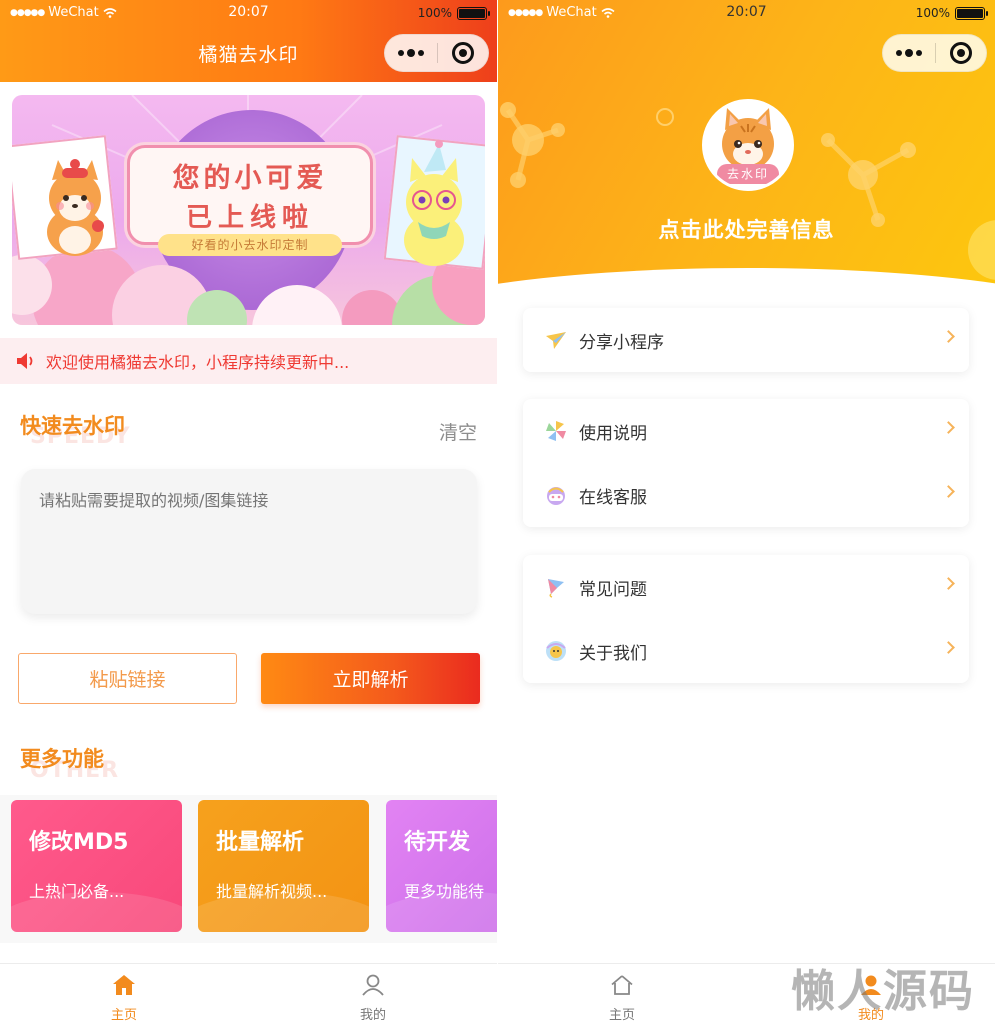 Image resolution: width=995 pixels, height=1029 pixels. I want to click on yellow-cat-illustration, so click(434, 203).